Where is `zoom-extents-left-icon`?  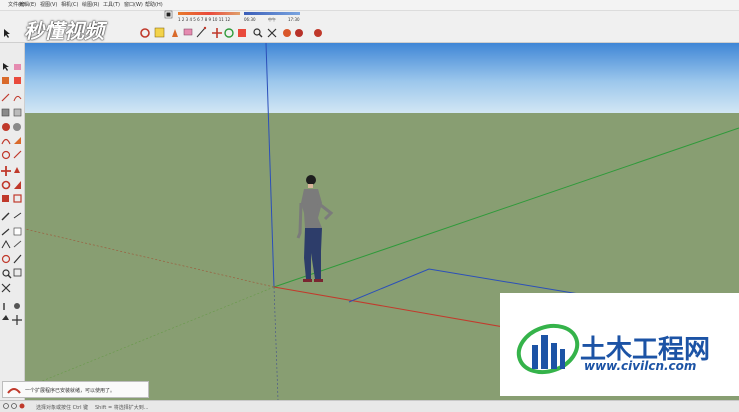 zoom-extents-left-icon is located at coordinates (6, 288).